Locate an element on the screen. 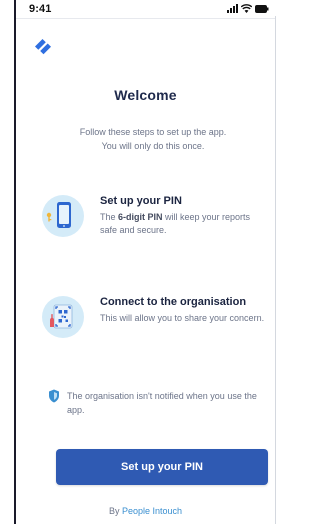 The width and height of the screenshot is (320, 524). step-desc-bold: 6-digit PIN is located at coordinates (140, 217).